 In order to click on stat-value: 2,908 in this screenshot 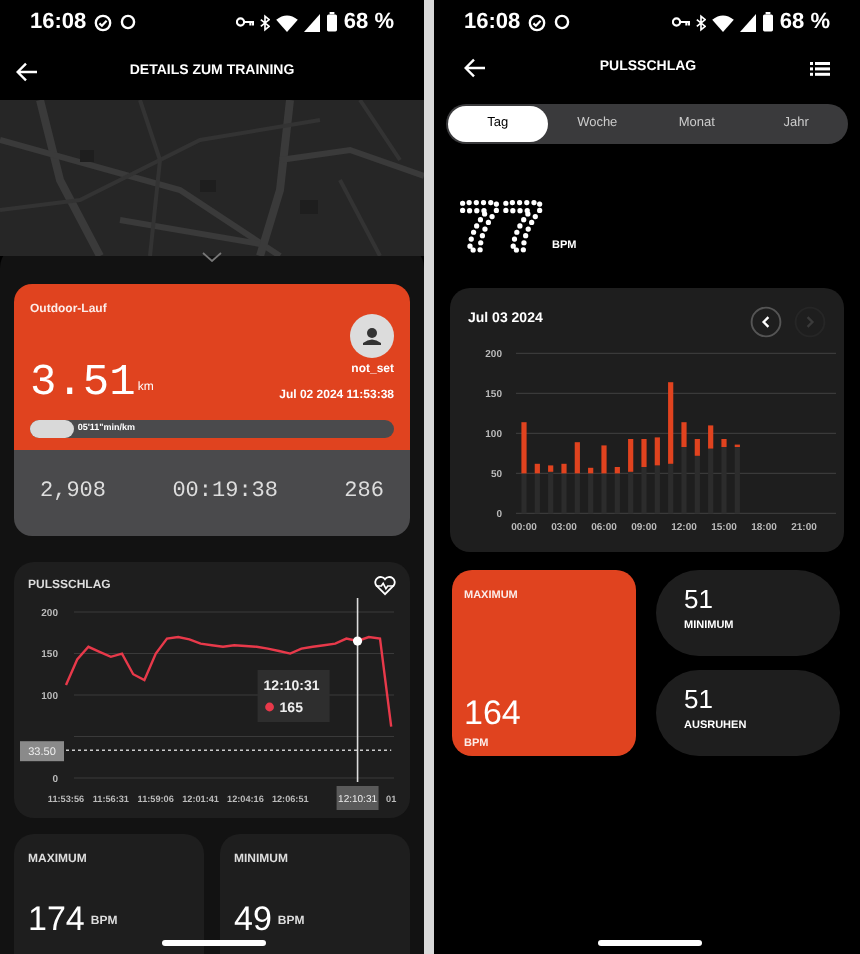, I will do `click(73, 493)`.